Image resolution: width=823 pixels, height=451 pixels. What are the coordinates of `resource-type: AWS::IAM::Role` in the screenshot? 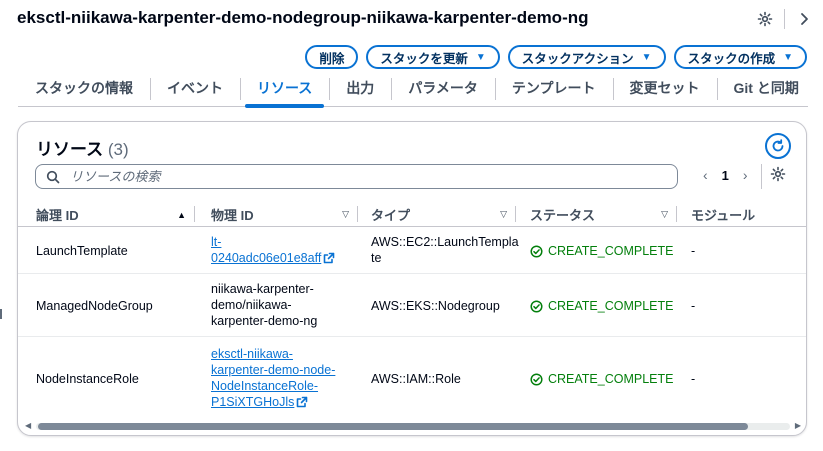 It's located at (416, 379).